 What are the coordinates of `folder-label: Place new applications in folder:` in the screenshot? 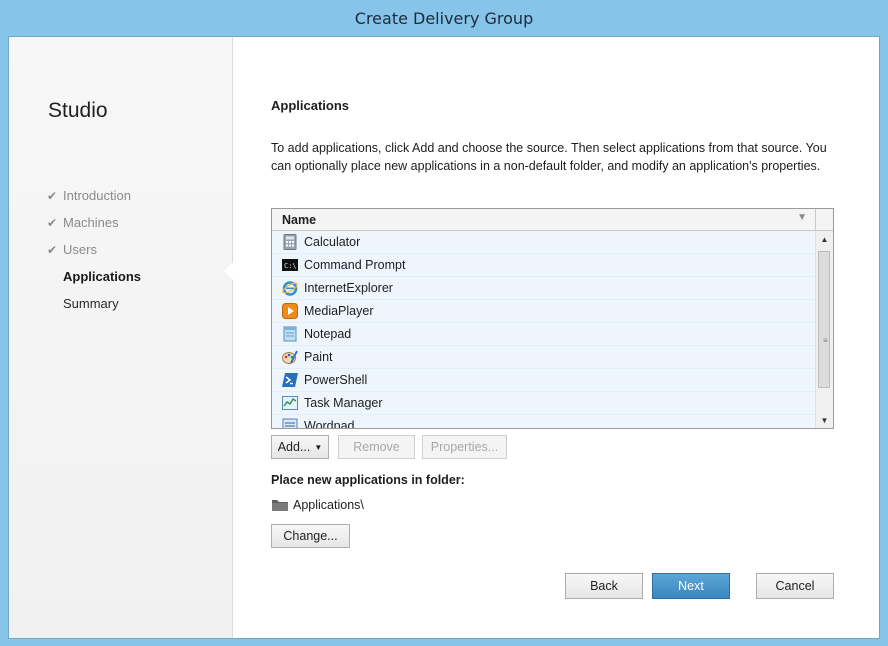 It's located at (368, 480).